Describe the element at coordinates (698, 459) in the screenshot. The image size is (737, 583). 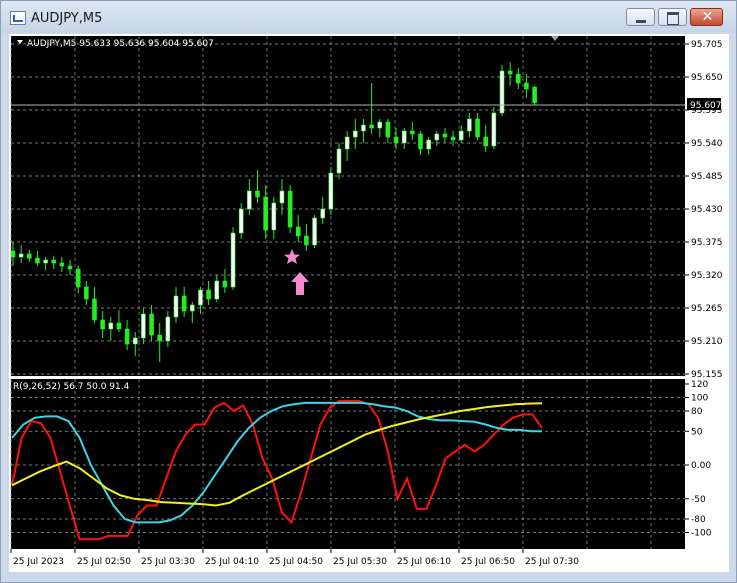
I see `indicator-axis: 120 100 80 50 0.00 -50 -80 -100` at that location.